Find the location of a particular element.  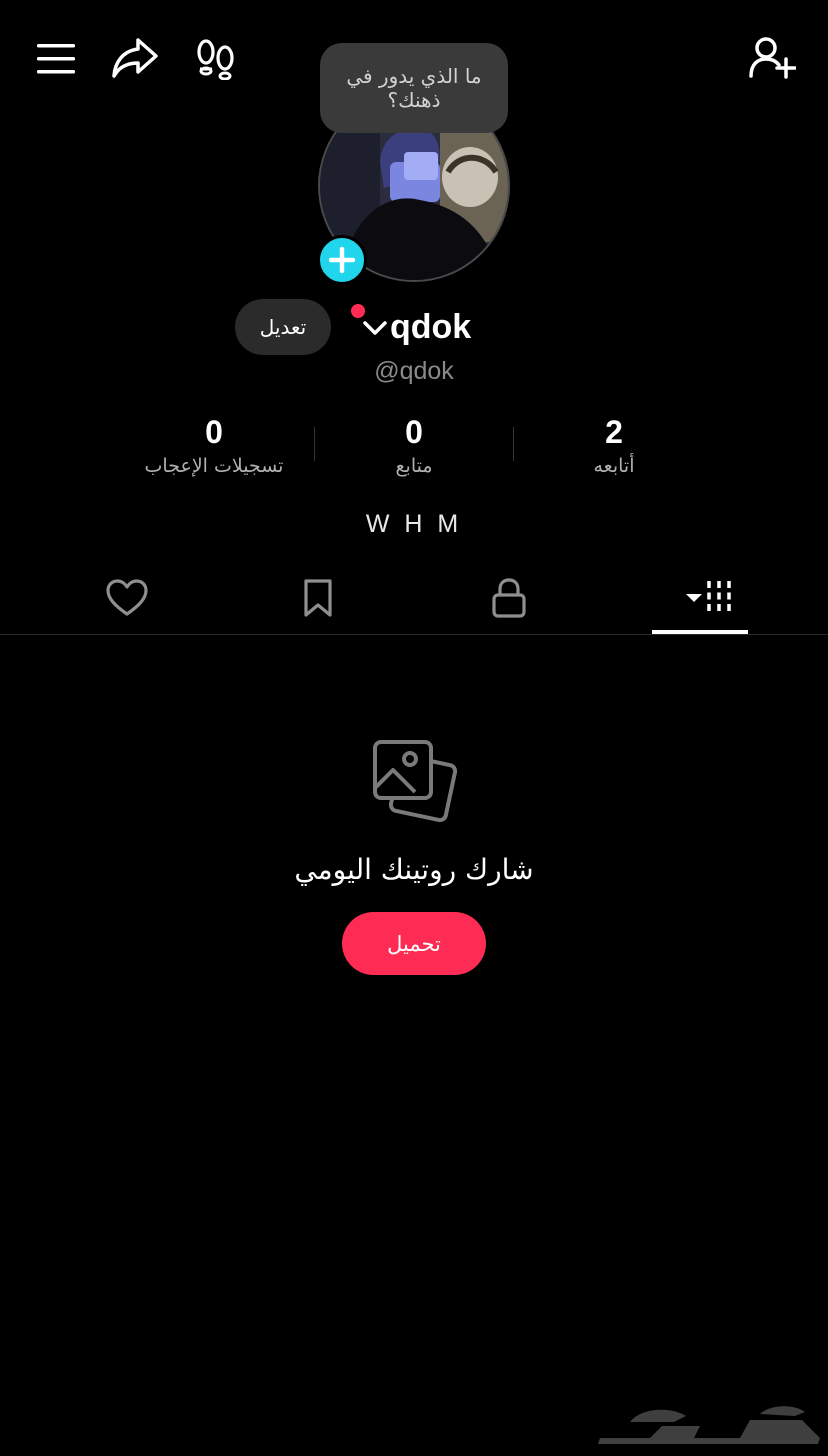

edit-profile-label: تعديل is located at coordinates (283, 327).